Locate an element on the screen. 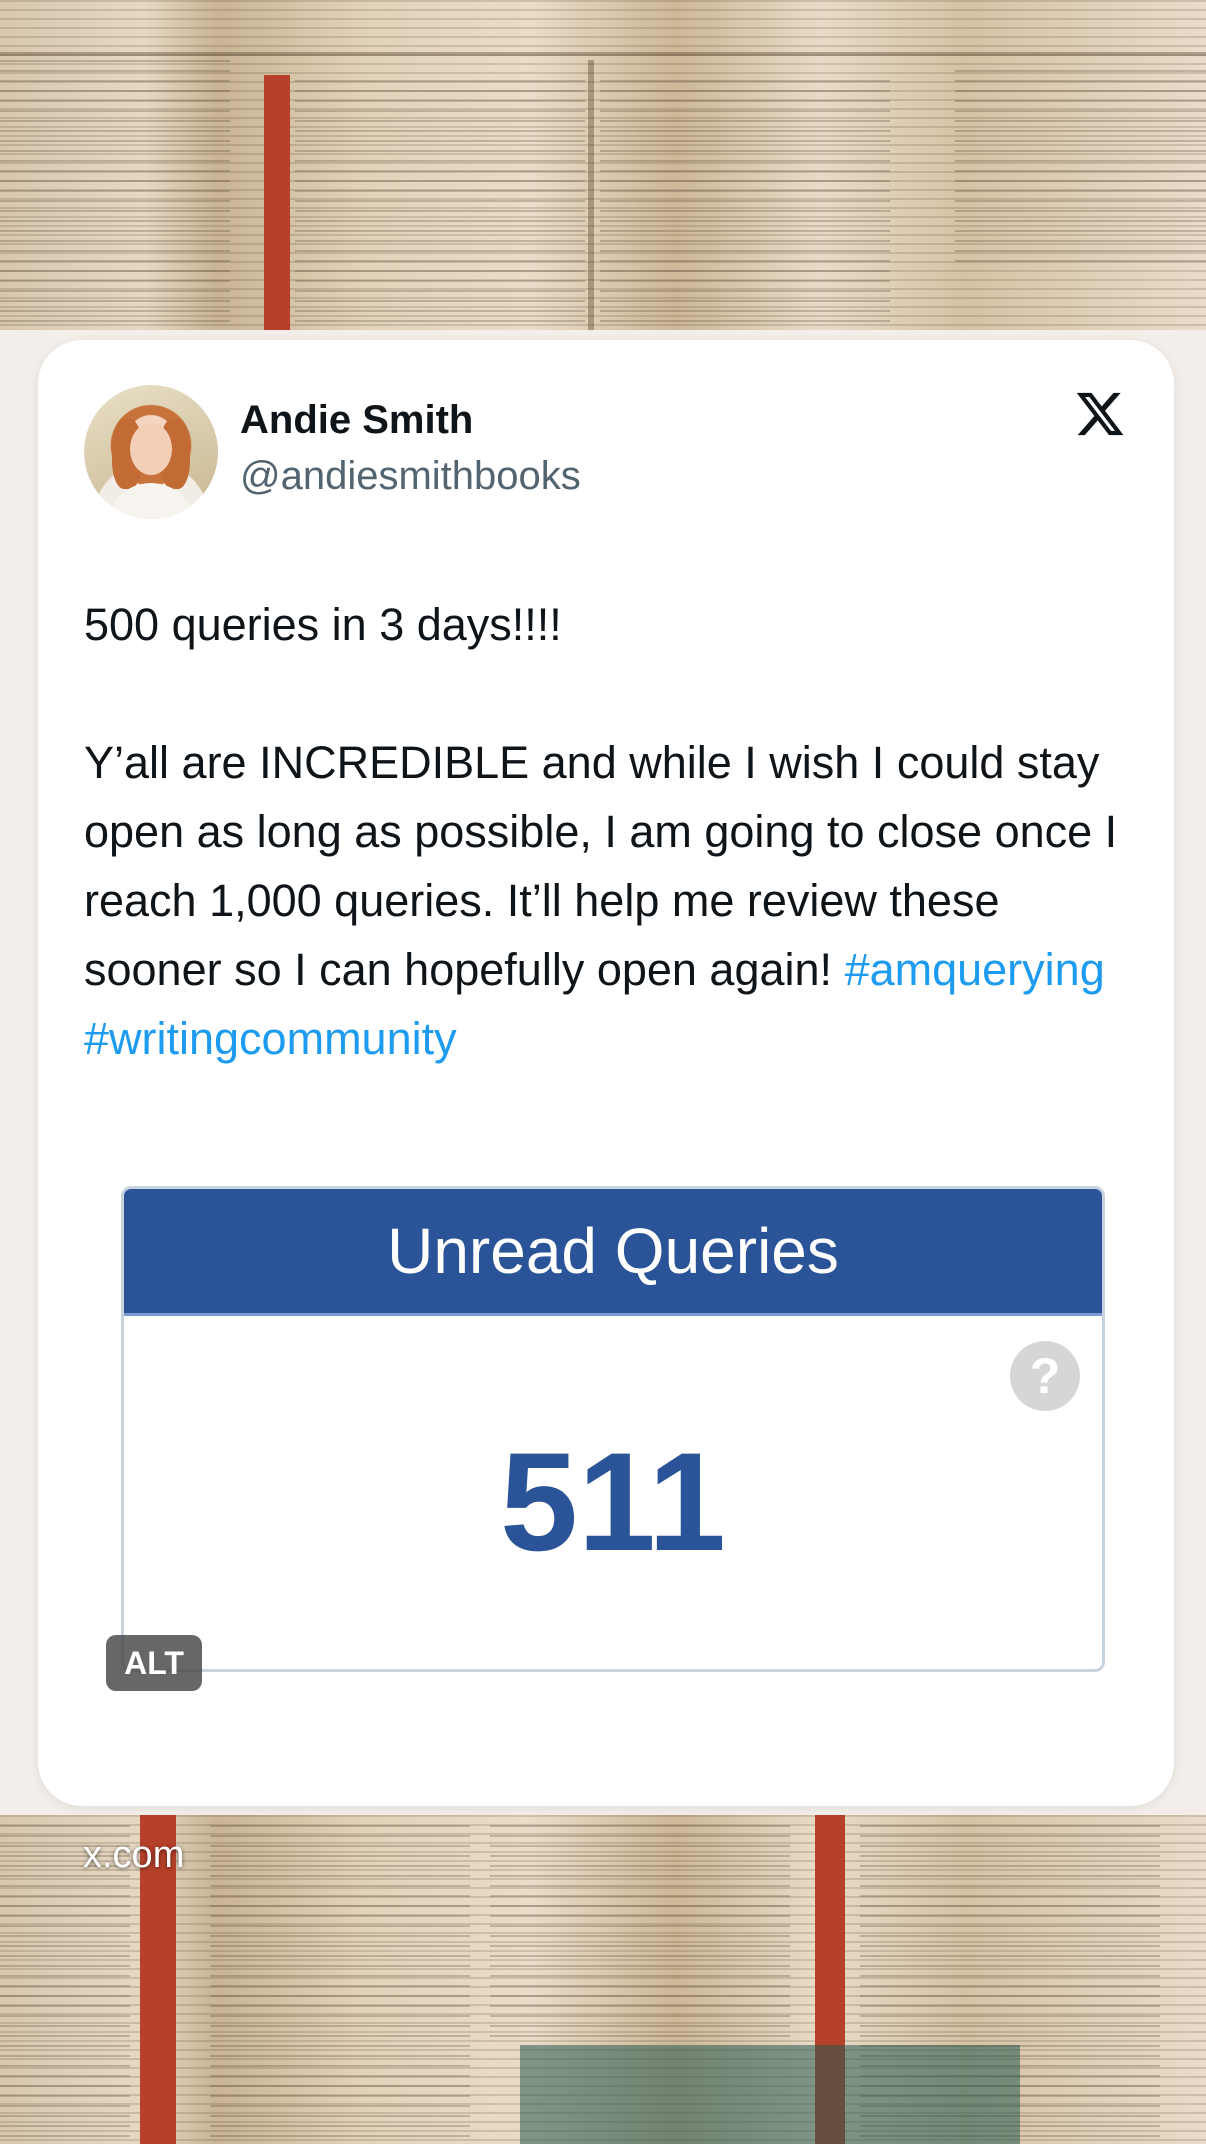  x-logo-icon is located at coordinates (1100, 414).